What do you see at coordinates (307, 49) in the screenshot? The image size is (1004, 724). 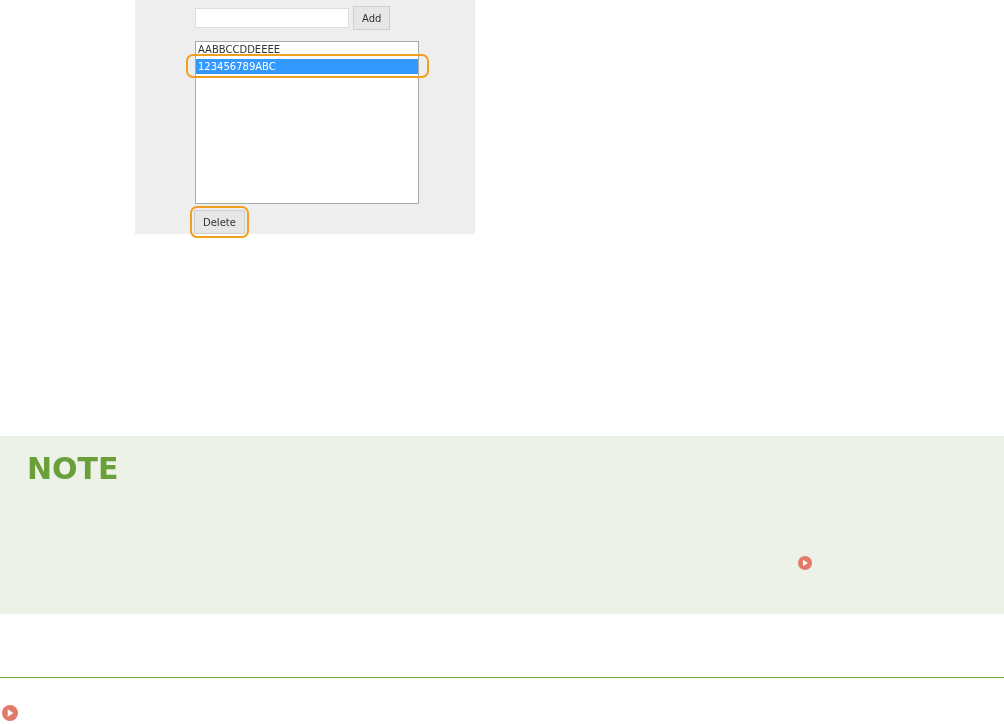 I see `list-item: AABBCCDDEEEE` at bounding box center [307, 49].